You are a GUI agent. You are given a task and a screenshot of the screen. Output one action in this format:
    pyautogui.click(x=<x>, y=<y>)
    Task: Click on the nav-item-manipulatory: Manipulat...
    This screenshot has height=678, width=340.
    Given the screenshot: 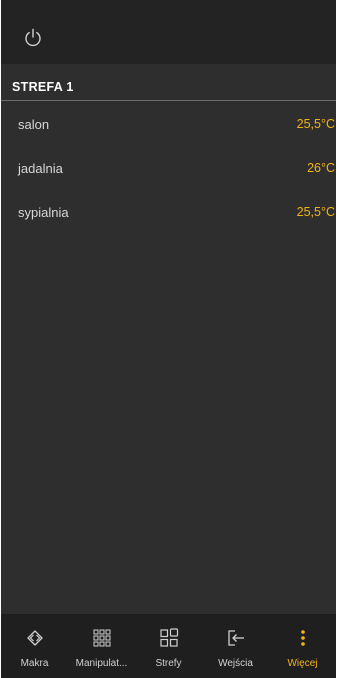 What is the action you would take?
    pyautogui.click(x=101, y=646)
    